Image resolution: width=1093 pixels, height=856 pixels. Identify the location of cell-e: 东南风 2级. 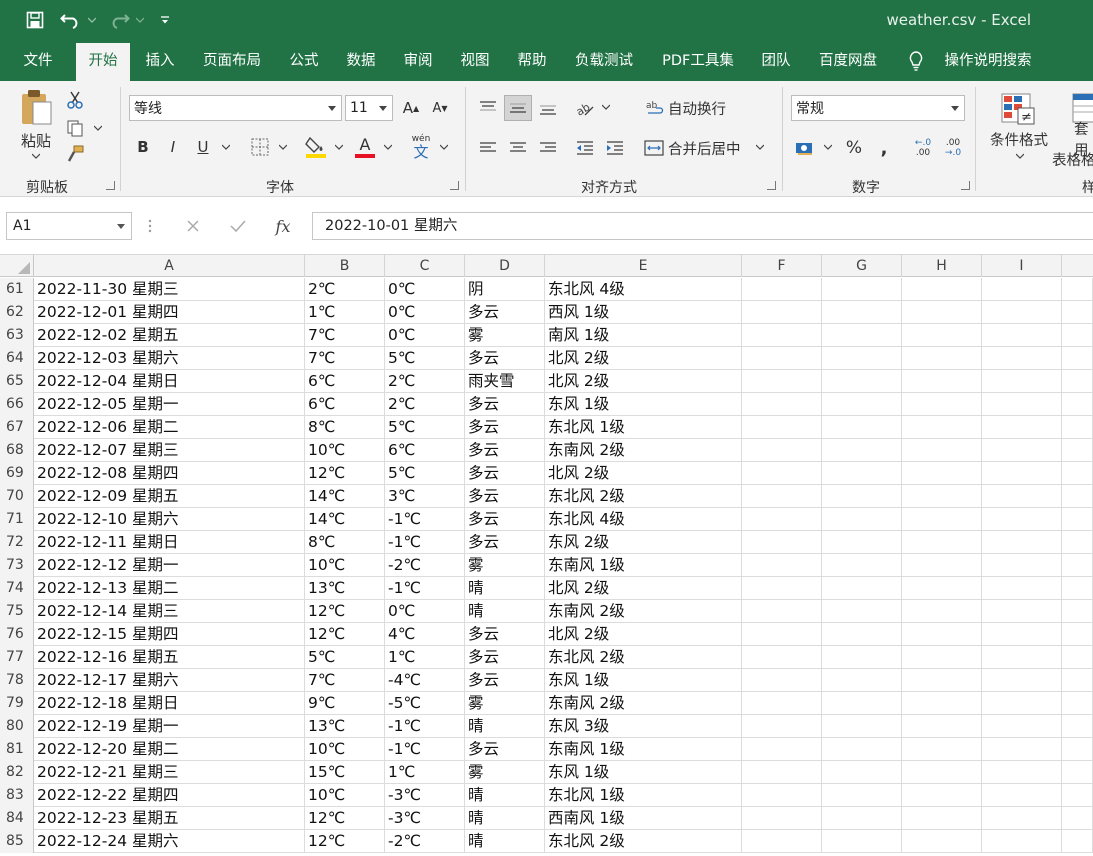
(643, 450).